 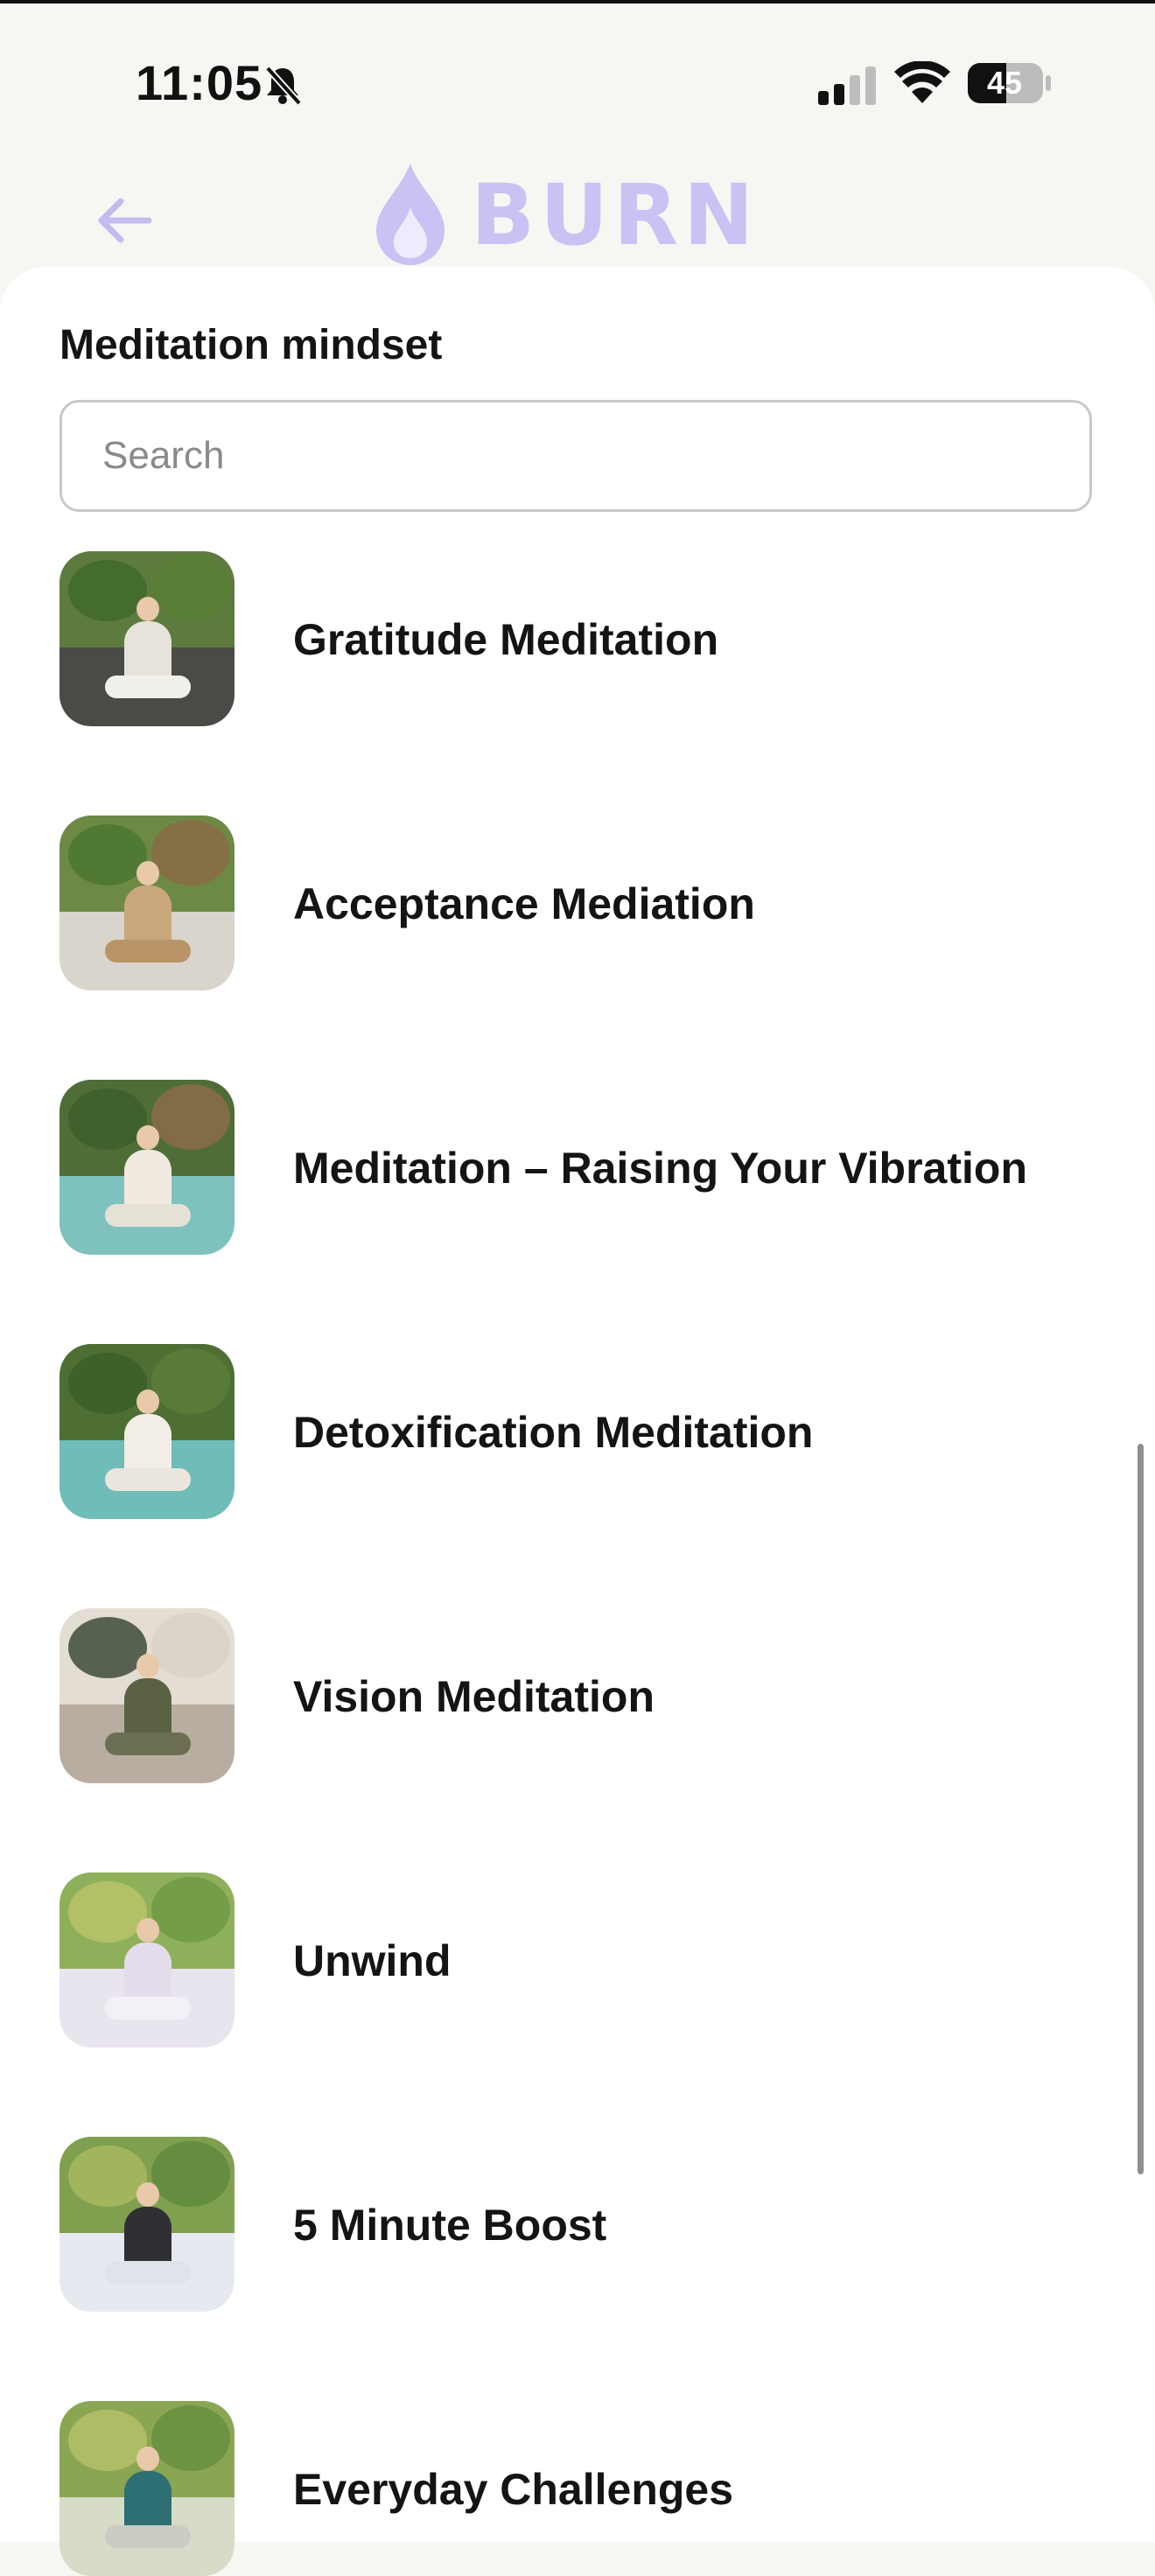 I want to click on item-title: Everyday Challenges, so click(x=513, y=2489).